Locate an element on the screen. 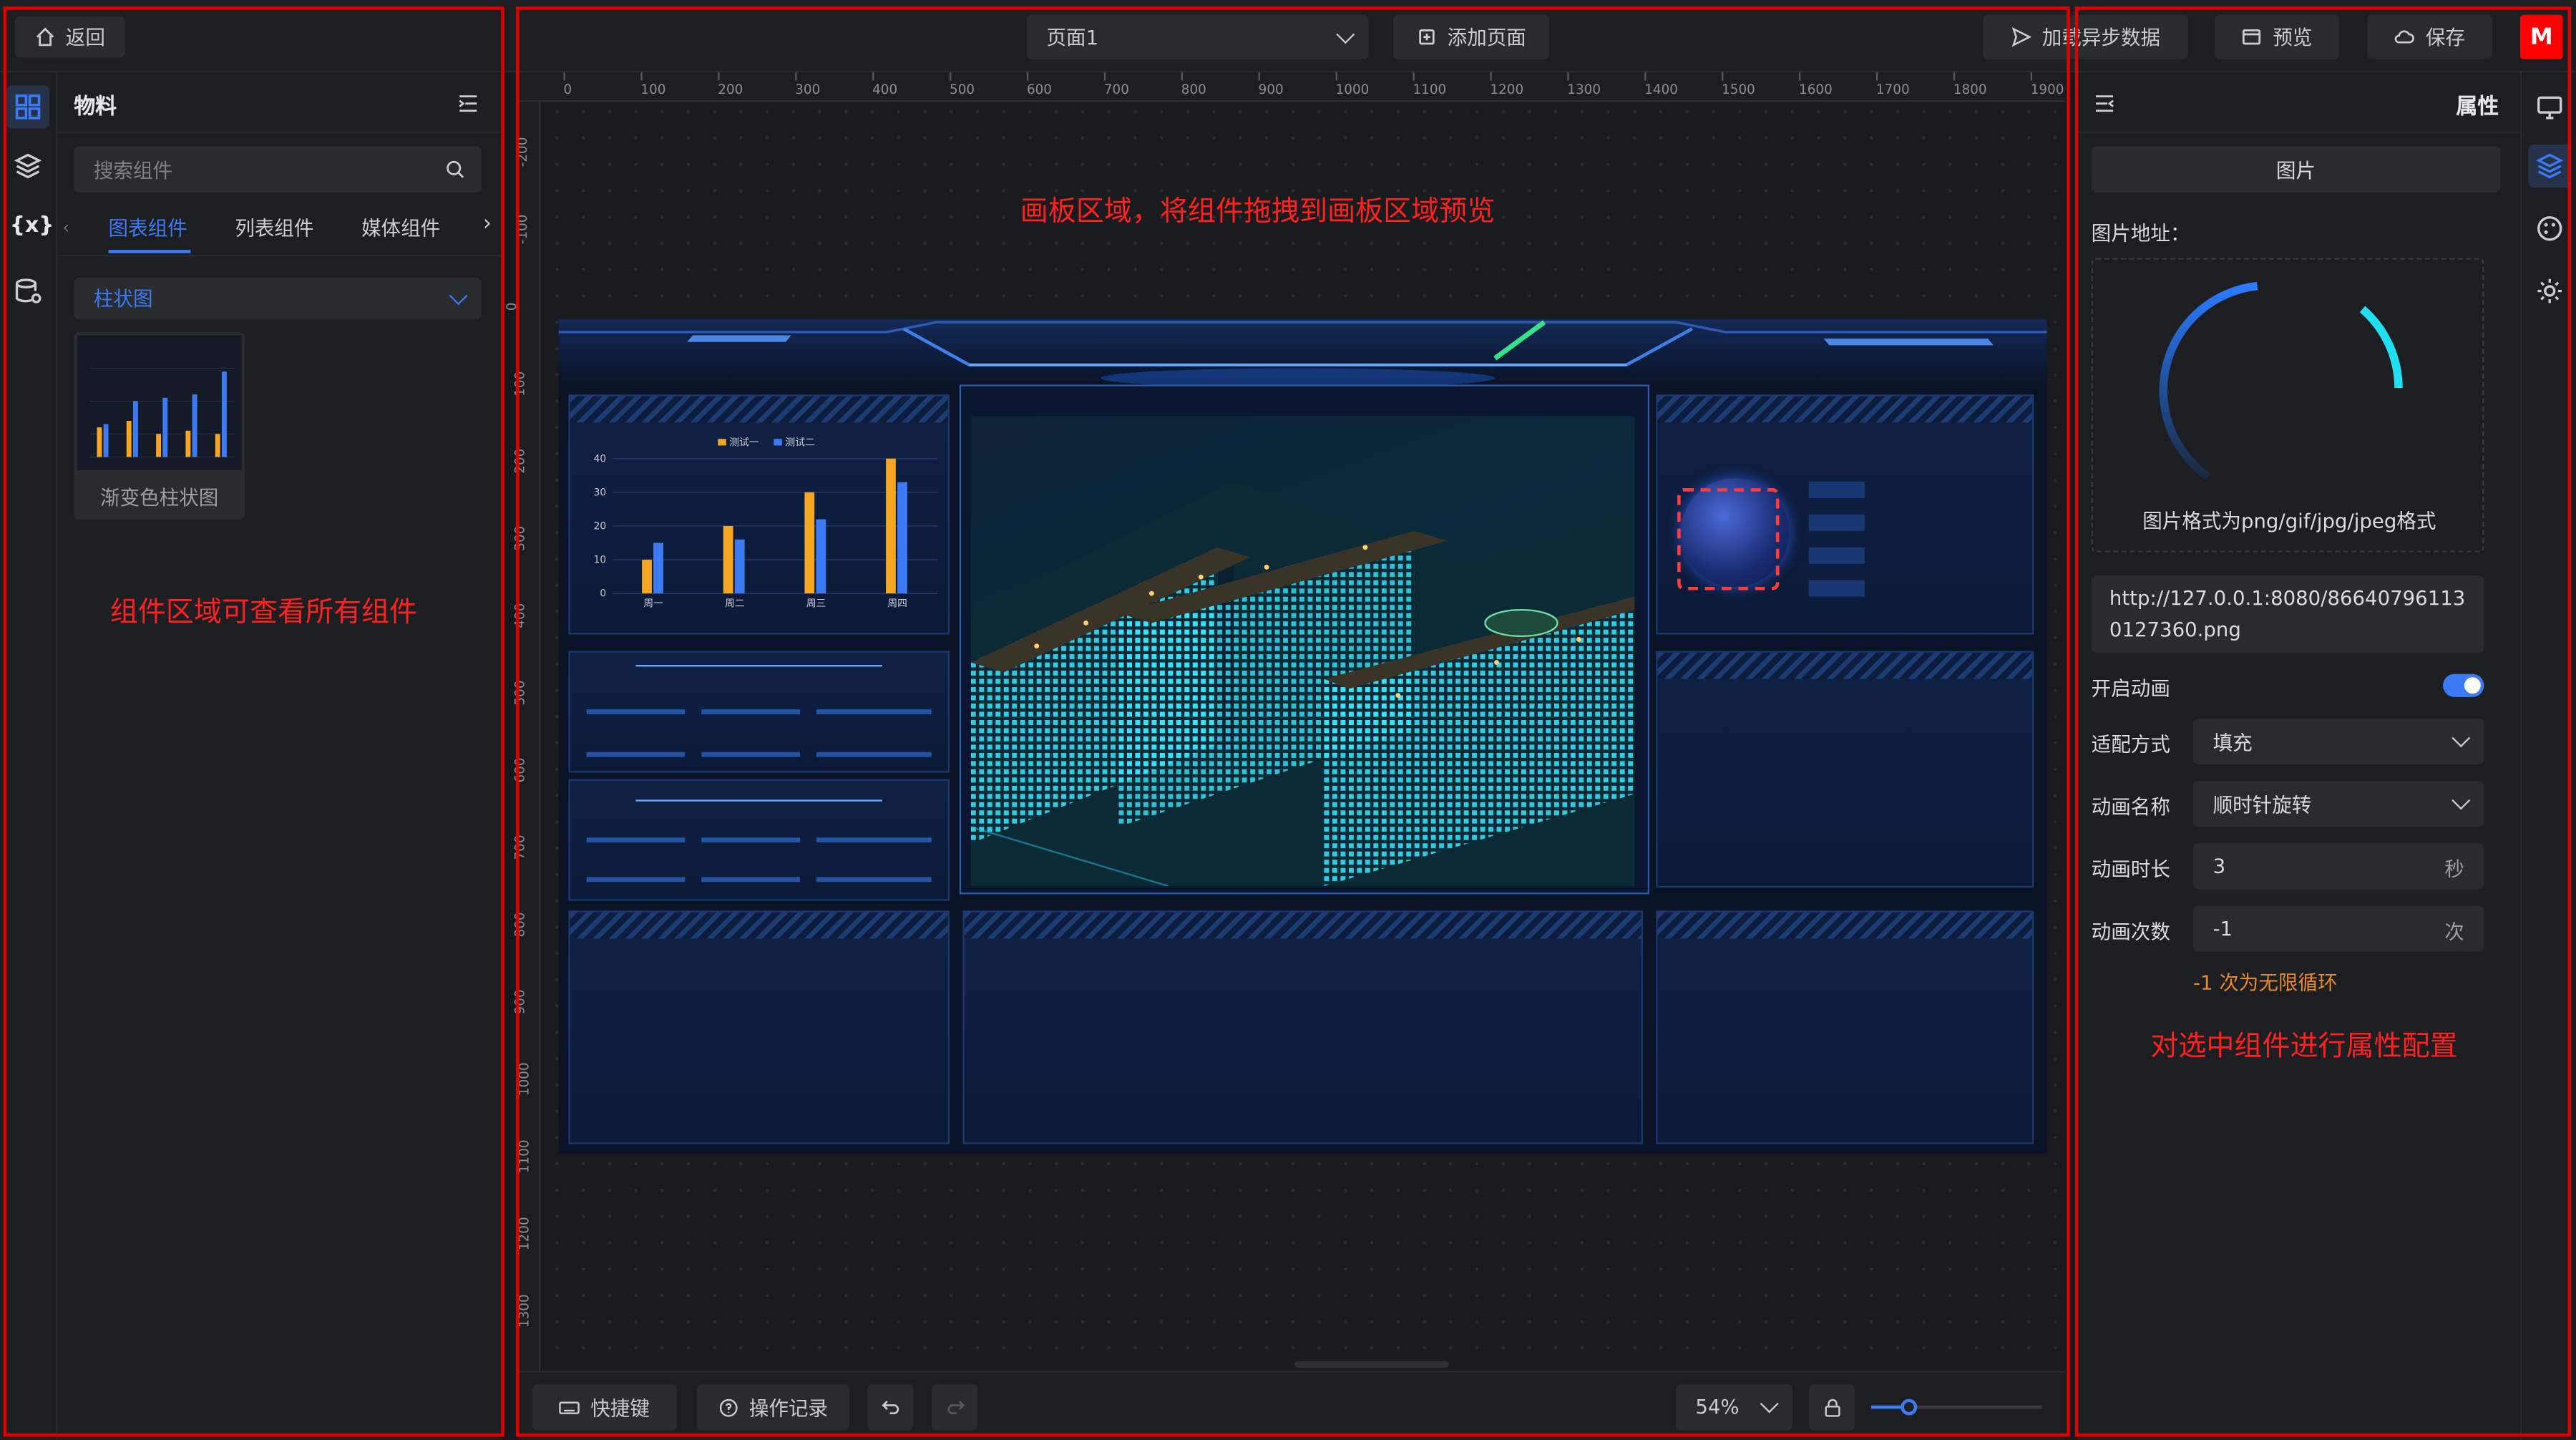 The width and height of the screenshot is (2576, 1440). load-async-data-button: 加载异步数据 is located at coordinates (2086, 36).